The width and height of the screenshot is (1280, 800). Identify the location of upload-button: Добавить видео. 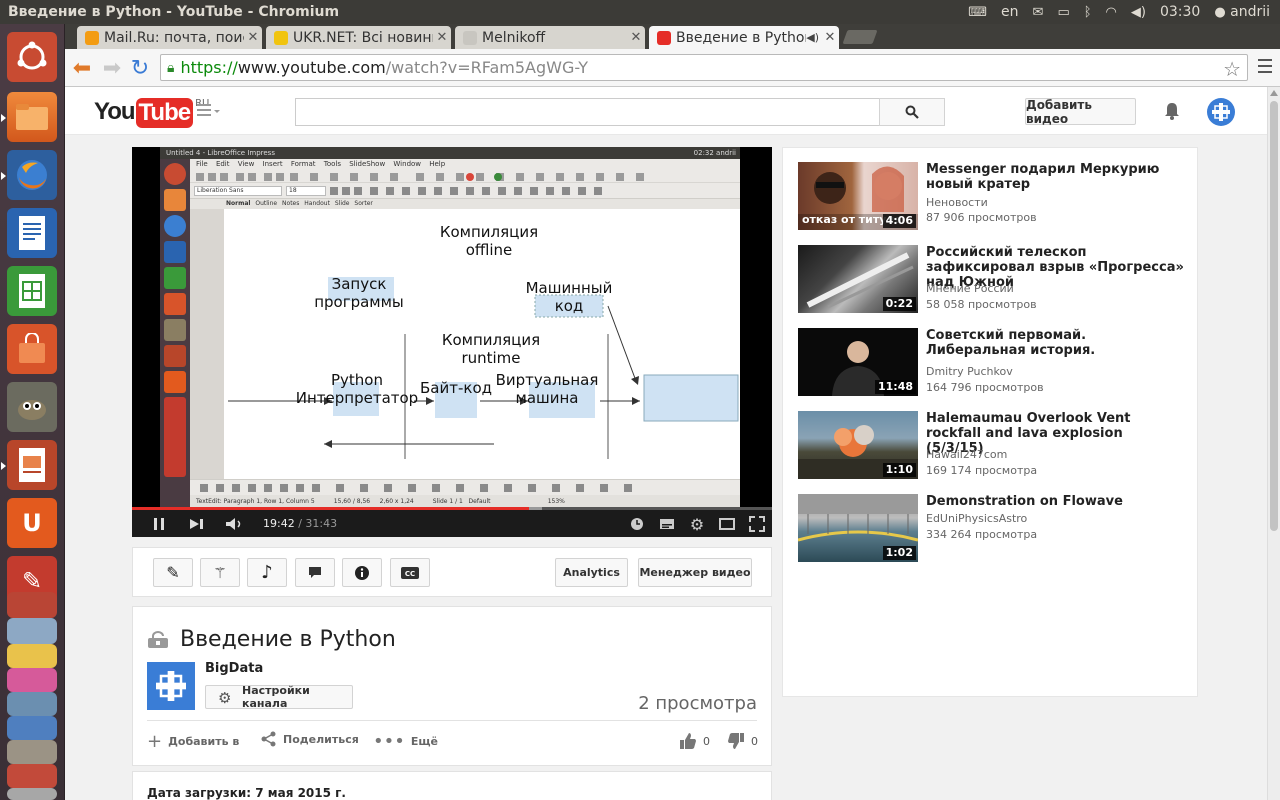
(1080, 112).